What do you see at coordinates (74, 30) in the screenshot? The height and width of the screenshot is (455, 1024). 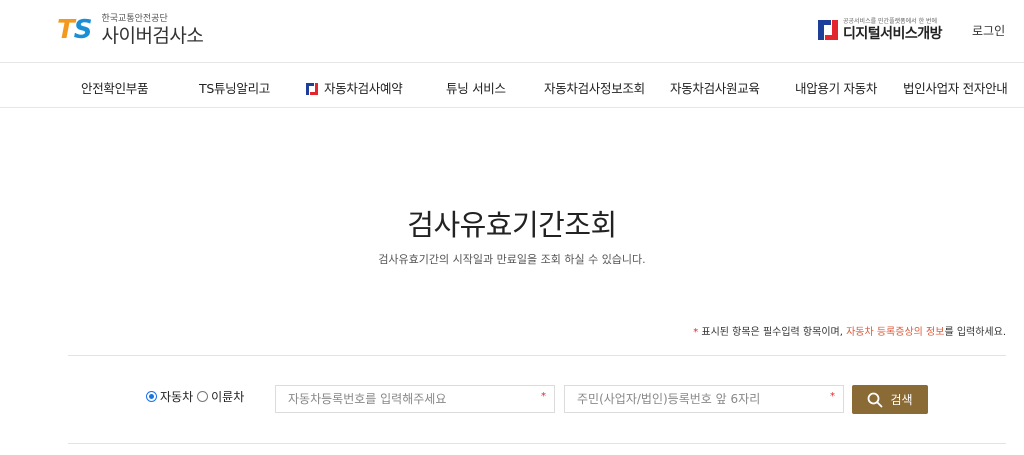 I see `ts-logo-mark: TS` at bounding box center [74, 30].